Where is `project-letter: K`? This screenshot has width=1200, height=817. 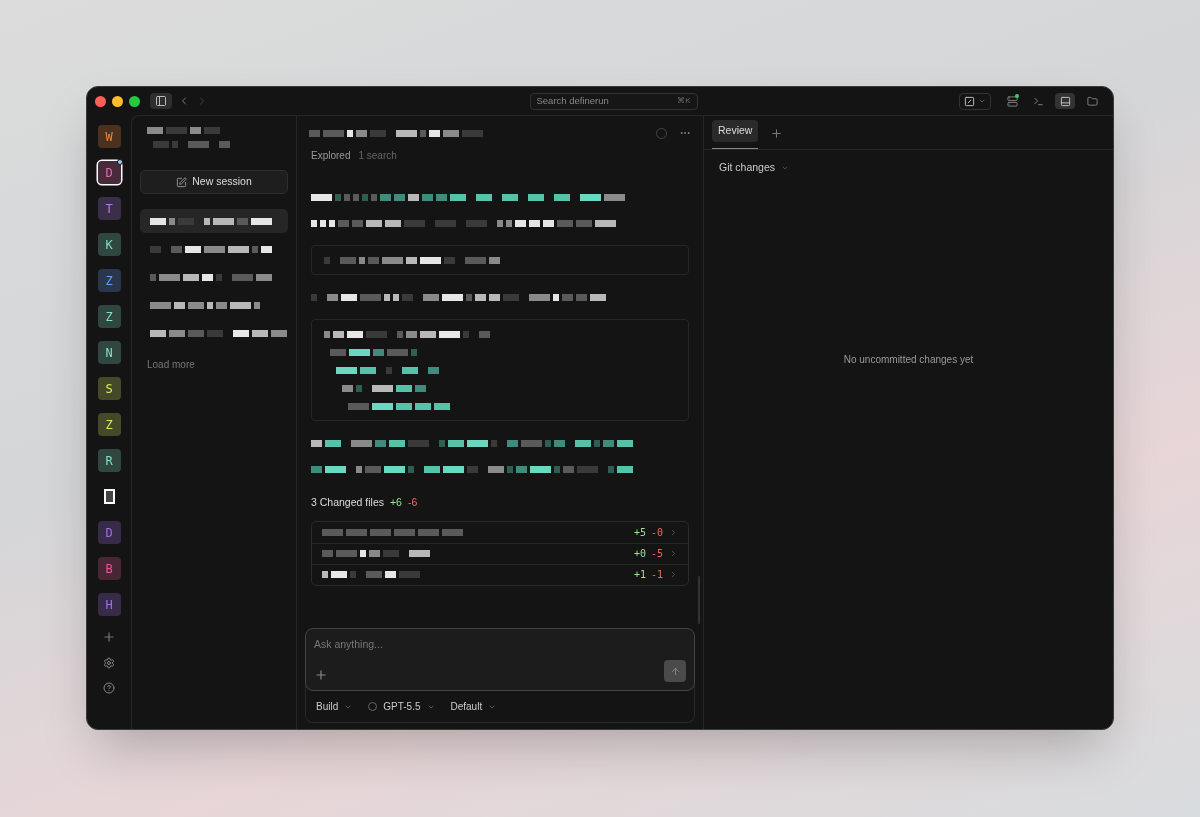
project-letter: K is located at coordinates (109, 245).